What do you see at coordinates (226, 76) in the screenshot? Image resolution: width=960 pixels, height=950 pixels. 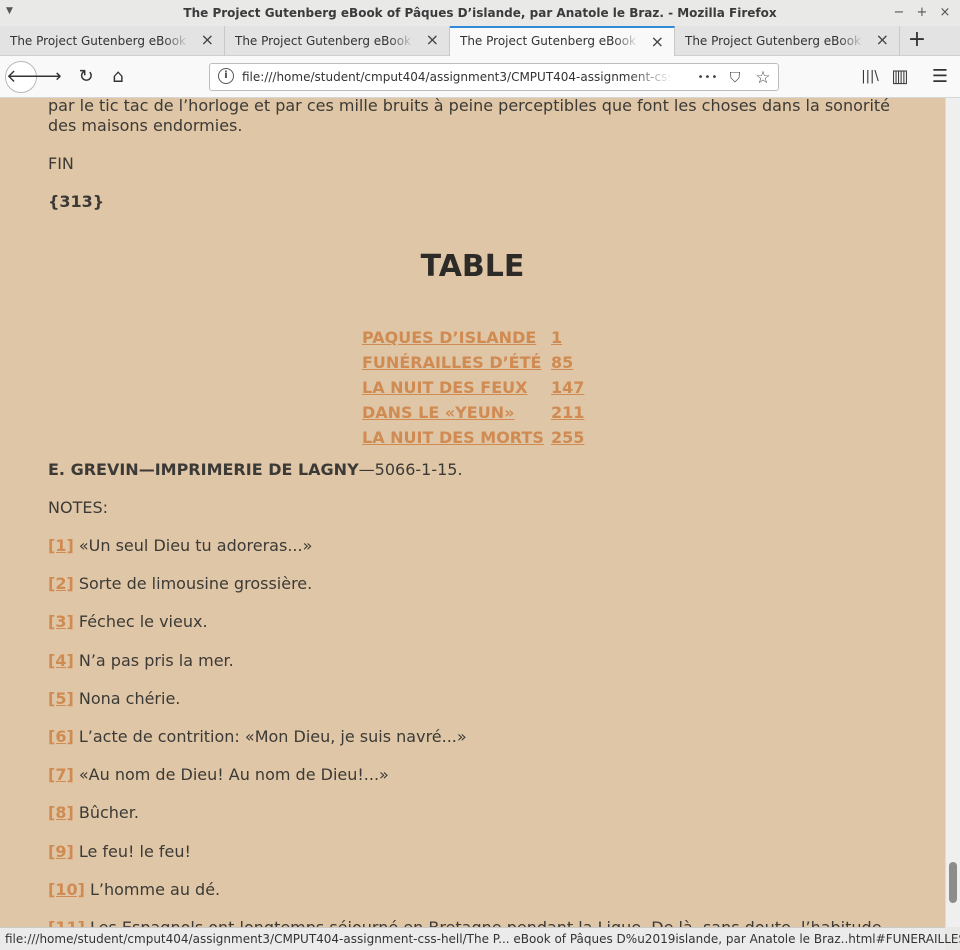 I see `site-info-icon: i` at bounding box center [226, 76].